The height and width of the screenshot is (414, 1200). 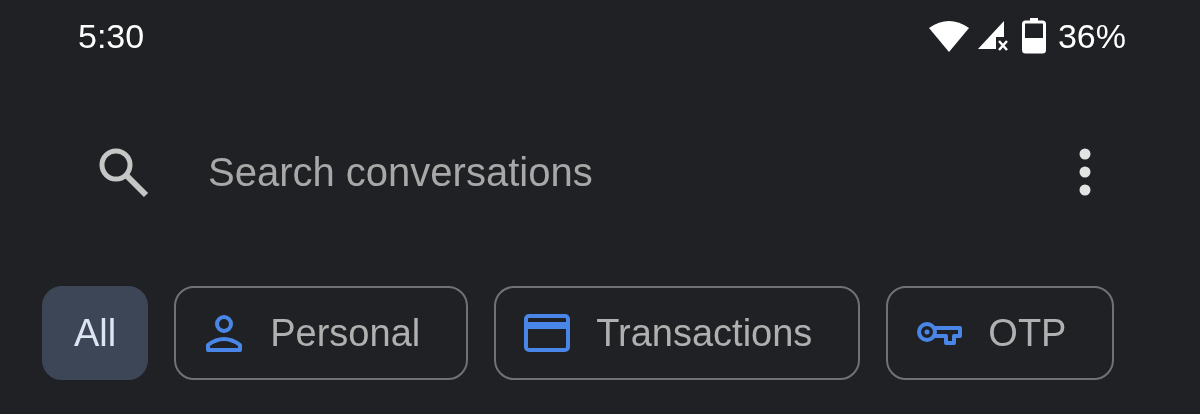 I want to click on credit-card-icon, so click(x=547, y=333).